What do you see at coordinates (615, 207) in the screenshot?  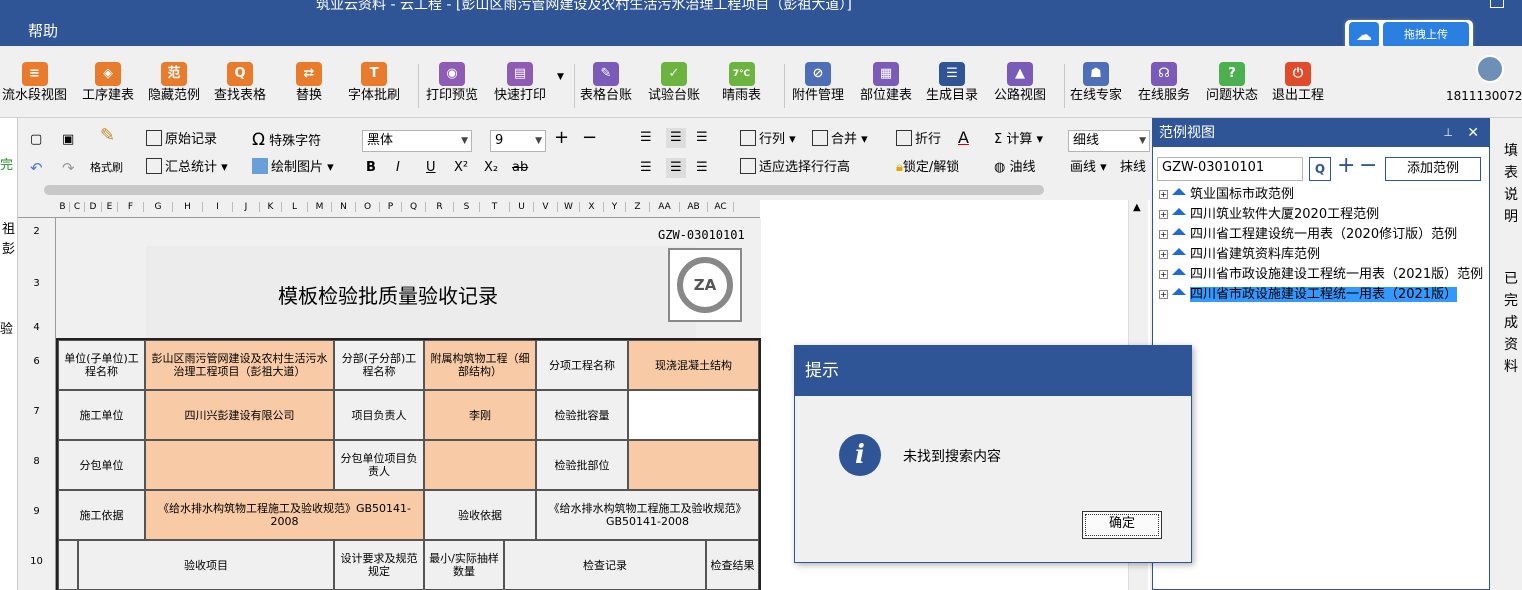 I see `column-label: Y` at bounding box center [615, 207].